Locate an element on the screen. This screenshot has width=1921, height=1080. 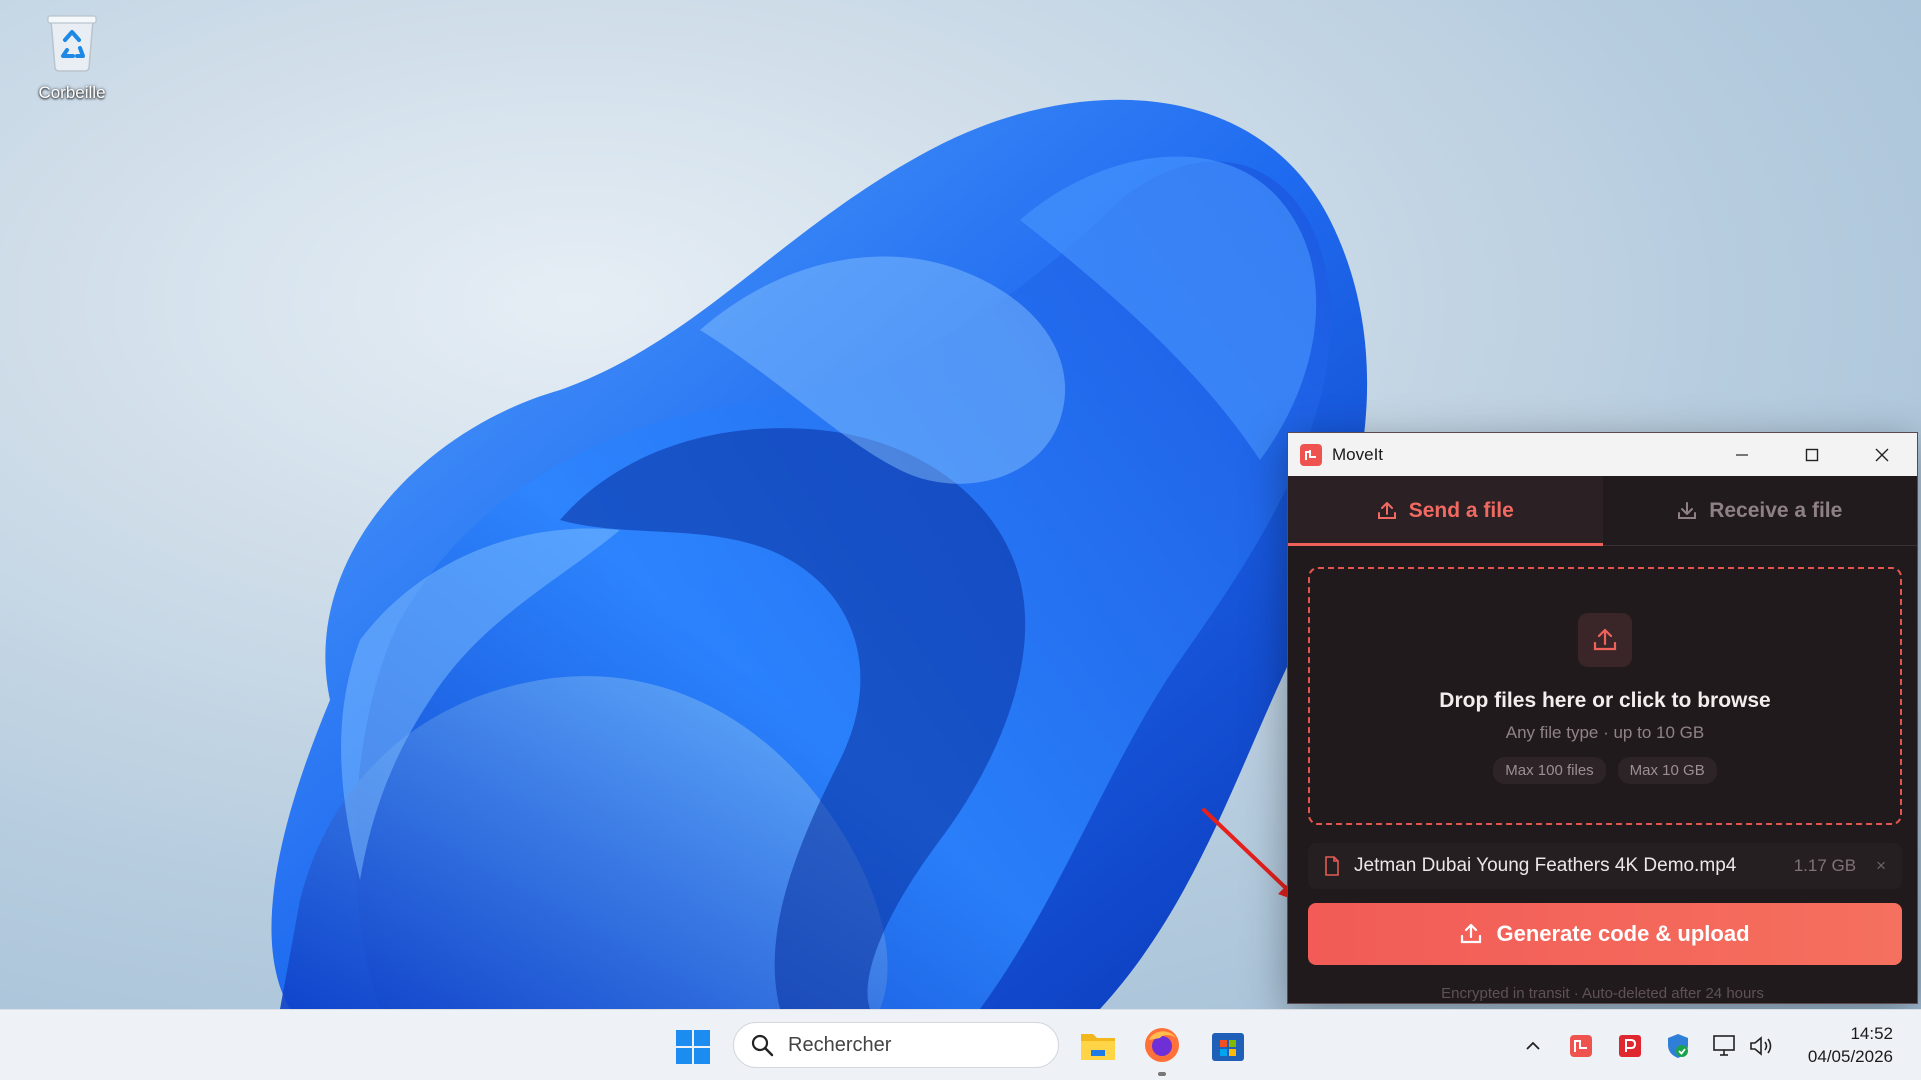
tray-security is located at coordinates (1678, 1046).